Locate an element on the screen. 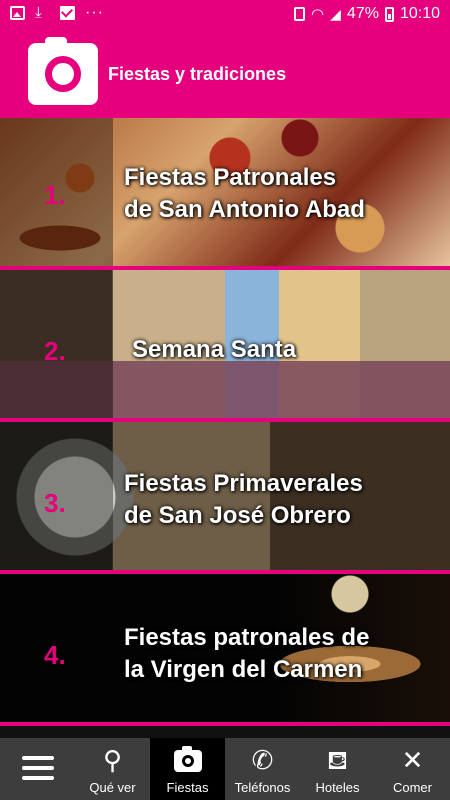 Image resolution: width=450 pixels, height=800 pixels. item-name: Fiestas Patronales de San Antonio Abad is located at coordinates (244, 193).